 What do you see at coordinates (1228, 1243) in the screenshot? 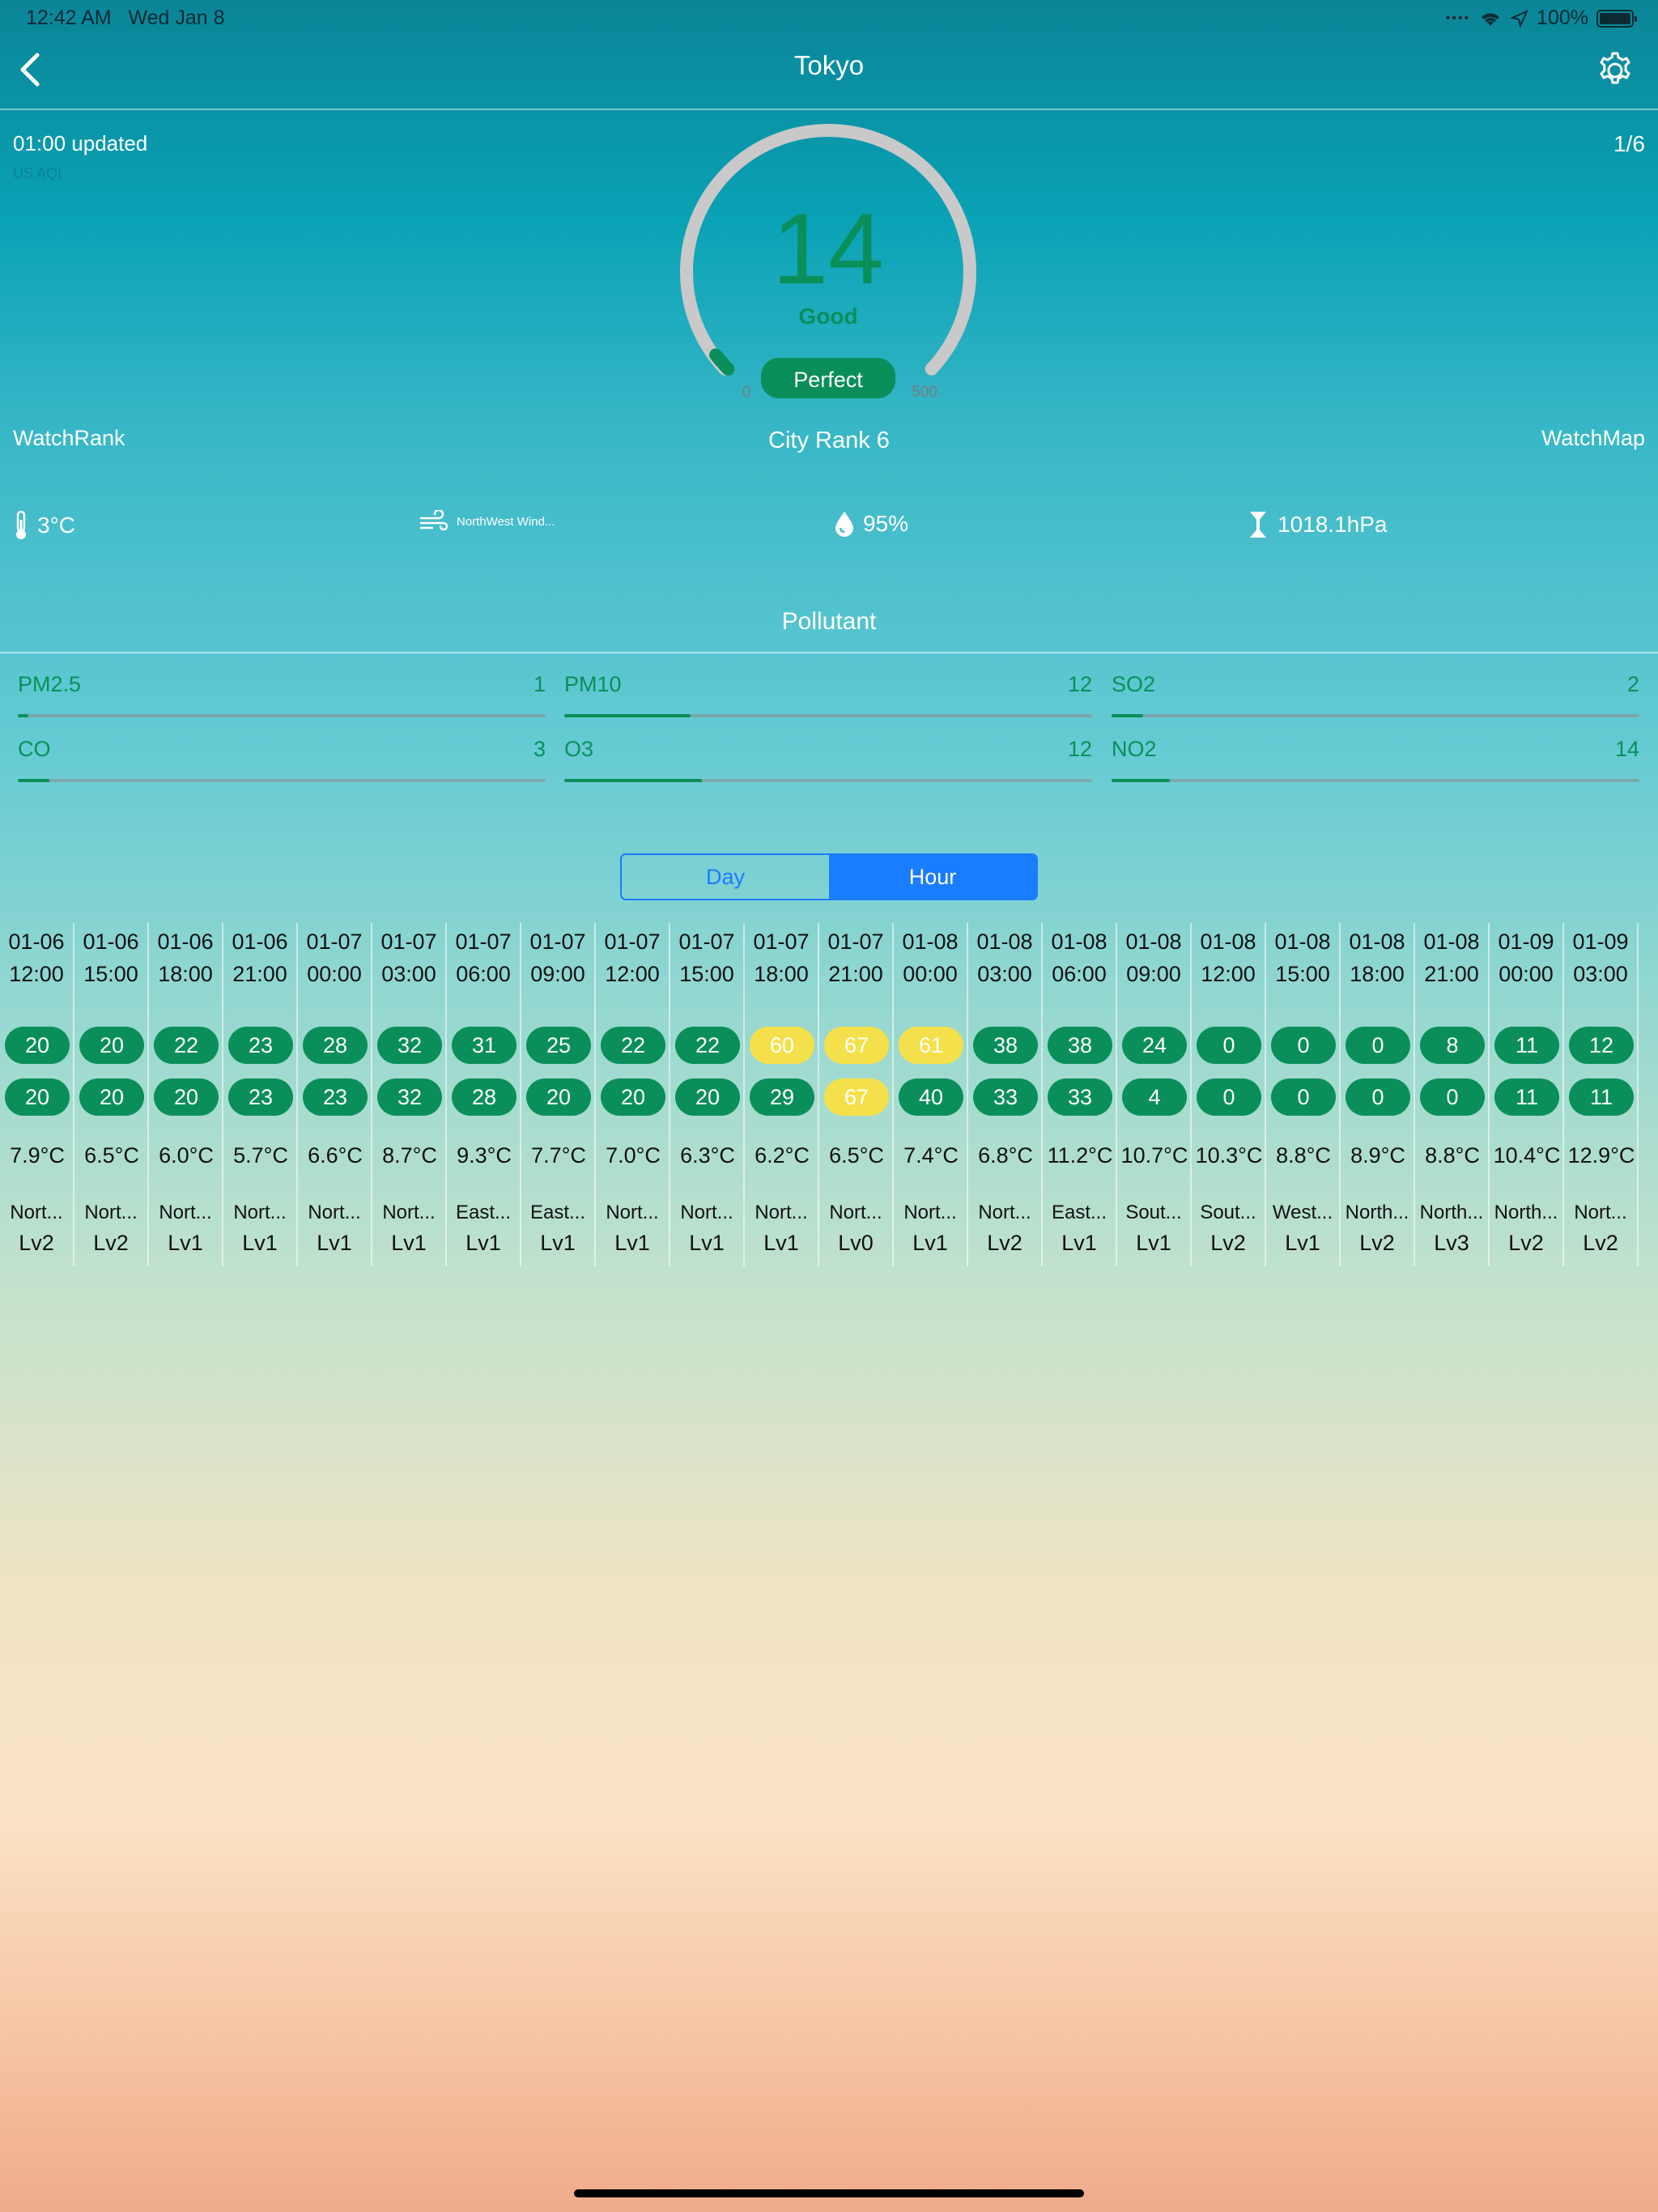
I see `hour-wind-level: Lv2` at bounding box center [1228, 1243].